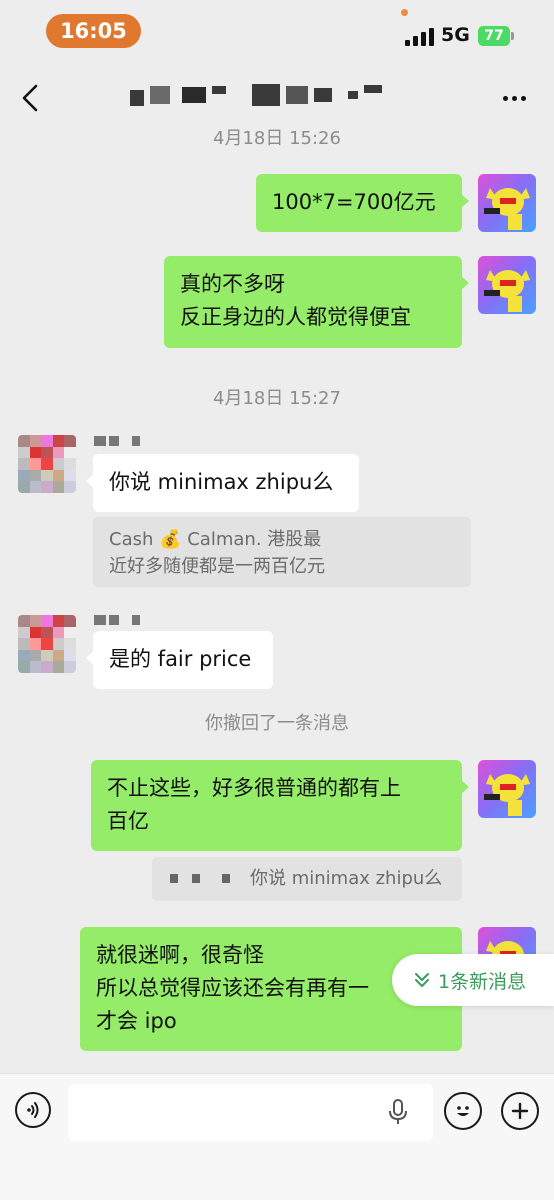 Image resolution: width=554 pixels, height=1200 pixels. Describe the element at coordinates (282, 552) in the screenshot. I see `quoted-message: Cash 💰 Calman. 港股最 近好多随便都是一两百亿元` at that location.